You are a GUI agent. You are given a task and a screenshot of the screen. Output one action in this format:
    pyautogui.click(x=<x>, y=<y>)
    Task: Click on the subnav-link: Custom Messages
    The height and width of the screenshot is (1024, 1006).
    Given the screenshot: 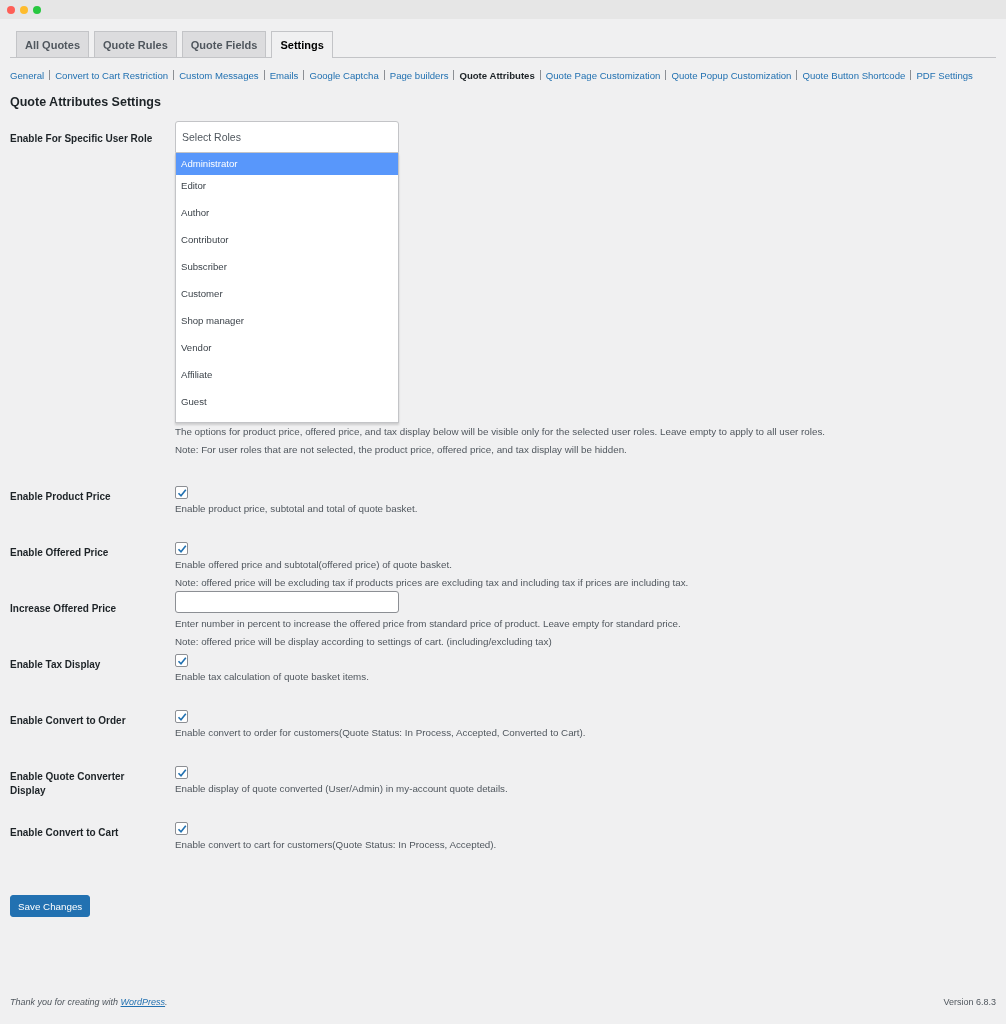 What is the action you would take?
    pyautogui.click(x=219, y=75)
    